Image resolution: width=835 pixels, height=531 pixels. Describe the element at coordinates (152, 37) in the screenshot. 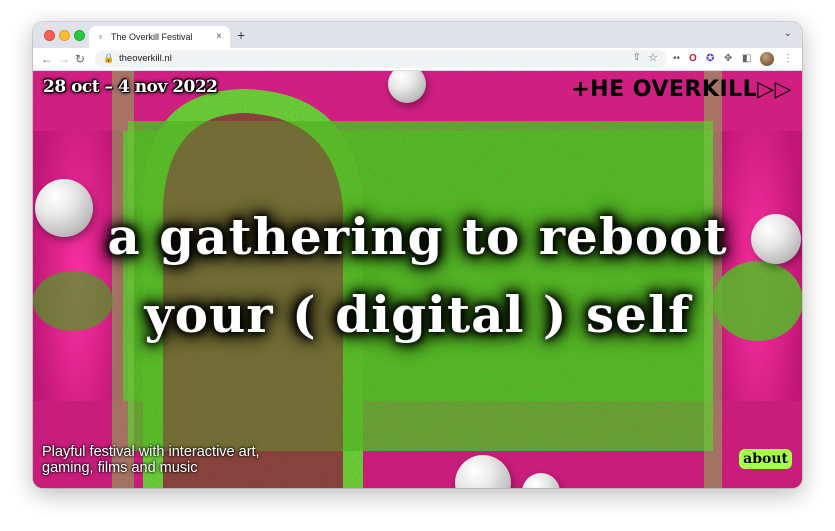

I see `tab-title: The Overkill Festival` at that location.